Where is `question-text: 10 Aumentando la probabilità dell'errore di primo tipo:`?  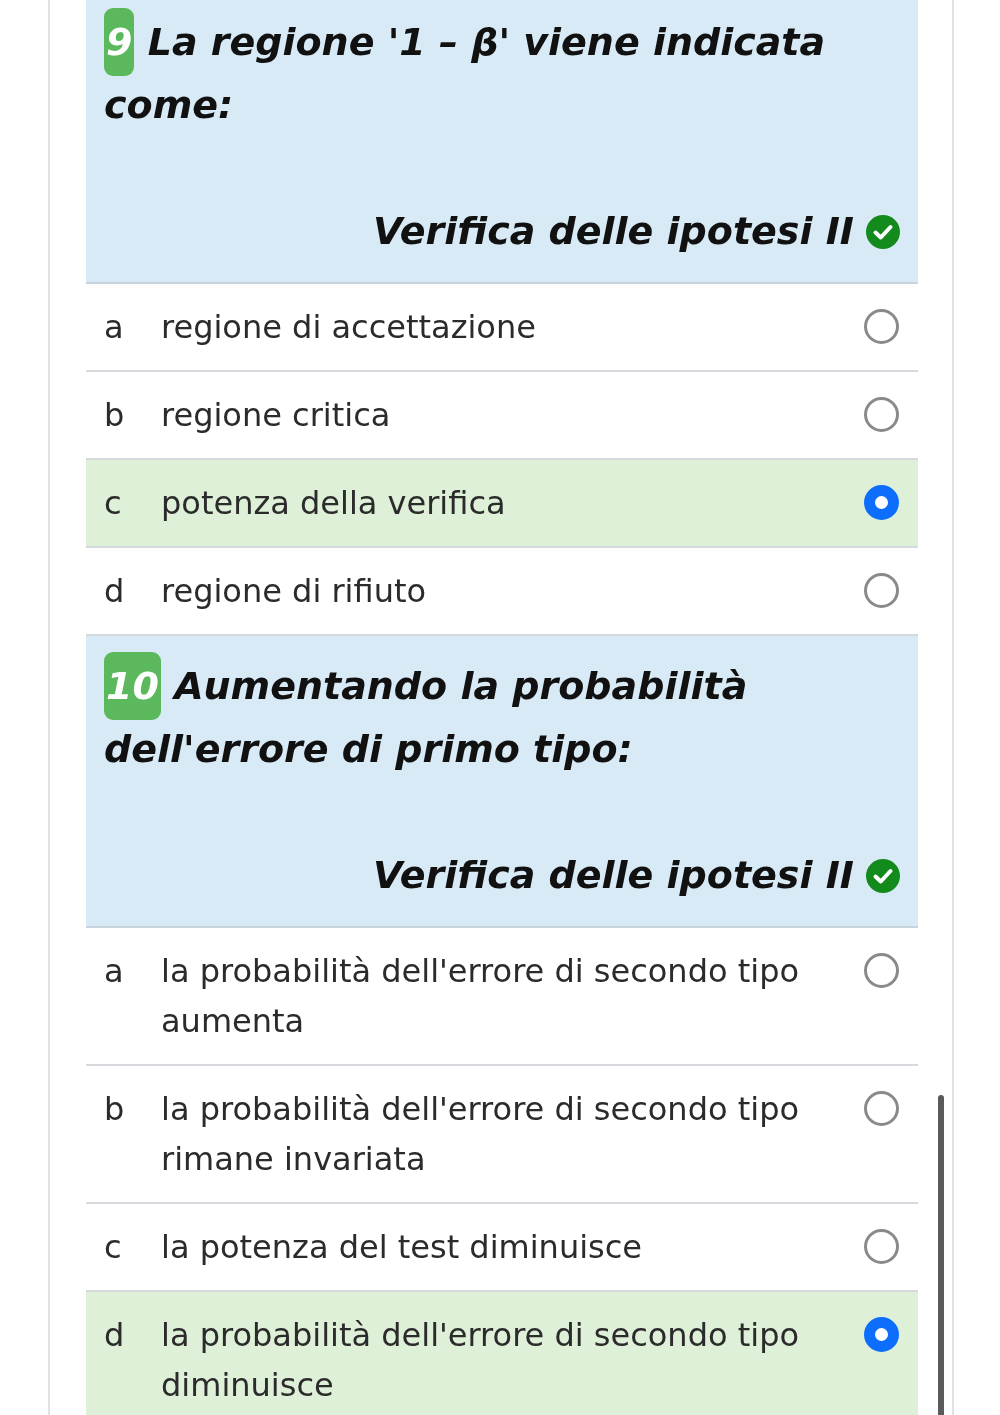 question-text: 10 Aumentando la probabilità dell'errore di primo tipo: is located at coordinates (502, 718).